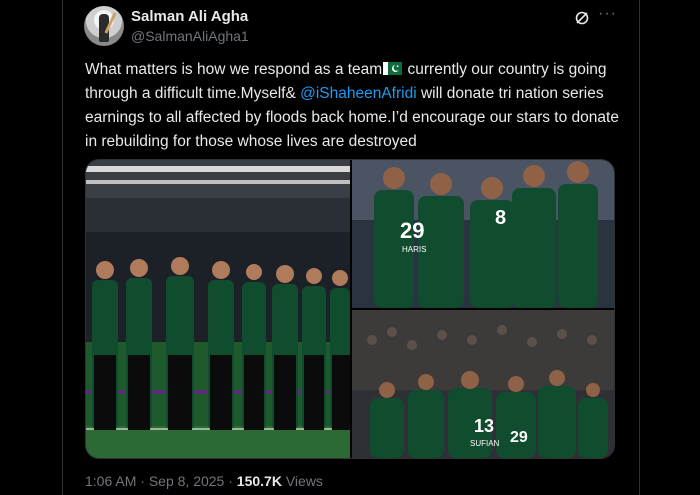 The image size is (700, 495). What do you see at coordinates (414, 249) in the screenshot?
I see `jersey-name-p2-a: HARIS` at bounding box center [414, 249].